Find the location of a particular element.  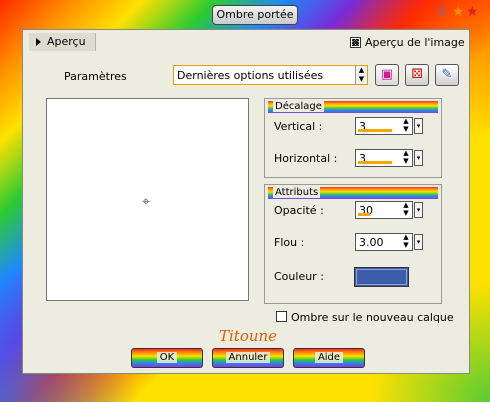

attributes-group-header: Attributs is located at coordinates (353, 193).